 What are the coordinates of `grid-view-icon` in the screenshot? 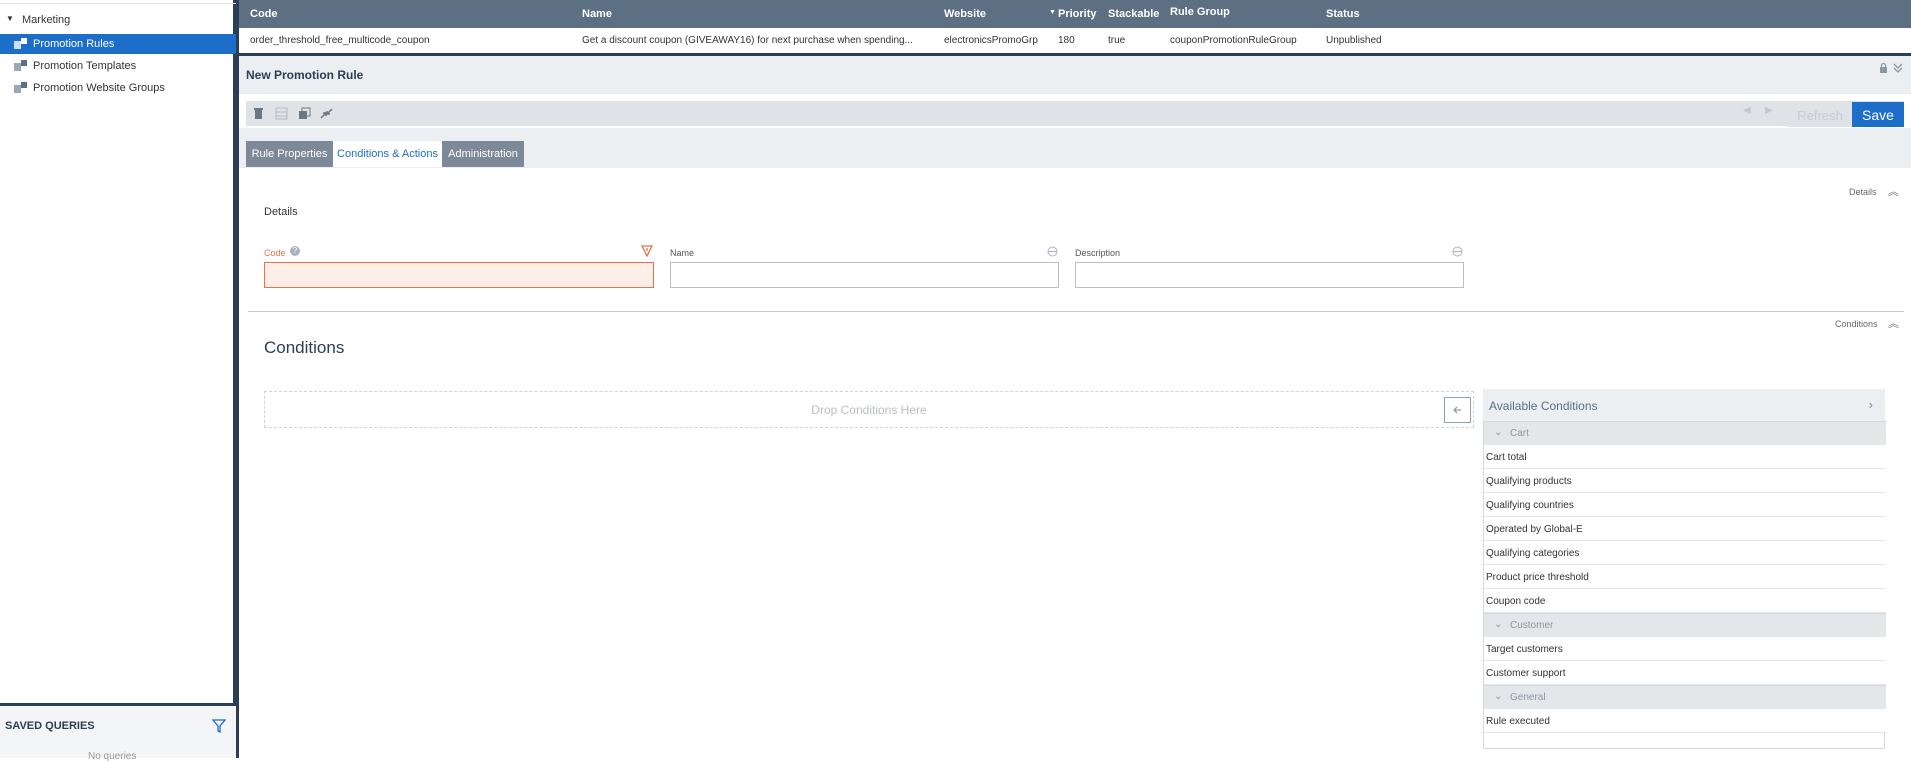 It's located at (281, 113).